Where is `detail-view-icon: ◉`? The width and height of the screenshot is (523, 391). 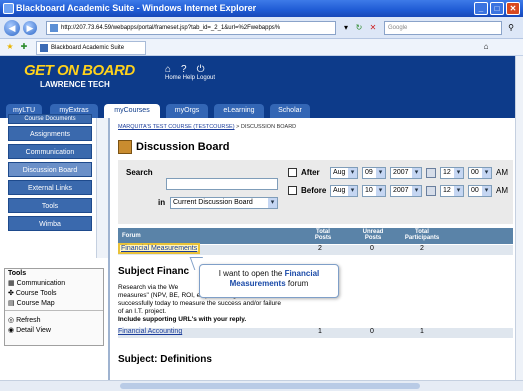
detail-view-icon: ◉ is located at coordinates (12, 330).